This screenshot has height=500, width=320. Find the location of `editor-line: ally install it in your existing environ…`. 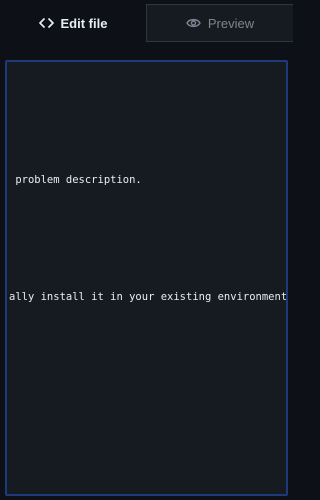

editor-line: ally install it in your existing environ… is located at coordinates (148, 297).